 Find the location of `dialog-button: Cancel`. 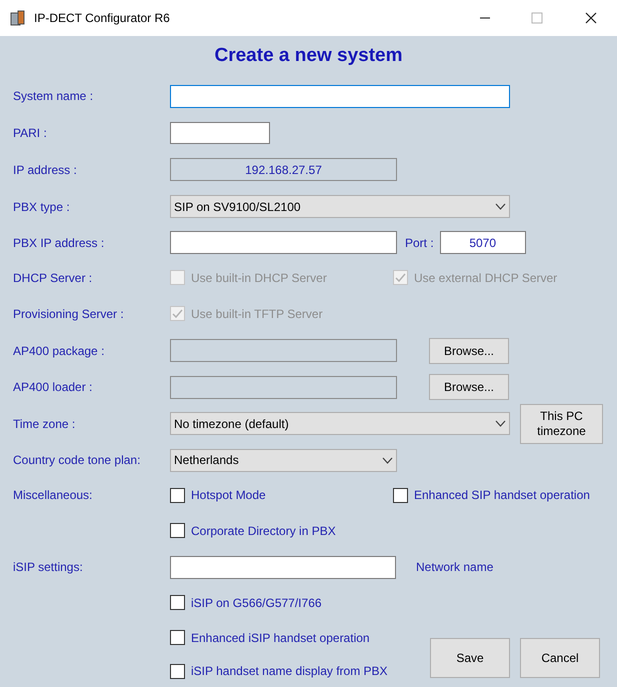

dialog-button: Cancel is located at coordinates (560, 658).